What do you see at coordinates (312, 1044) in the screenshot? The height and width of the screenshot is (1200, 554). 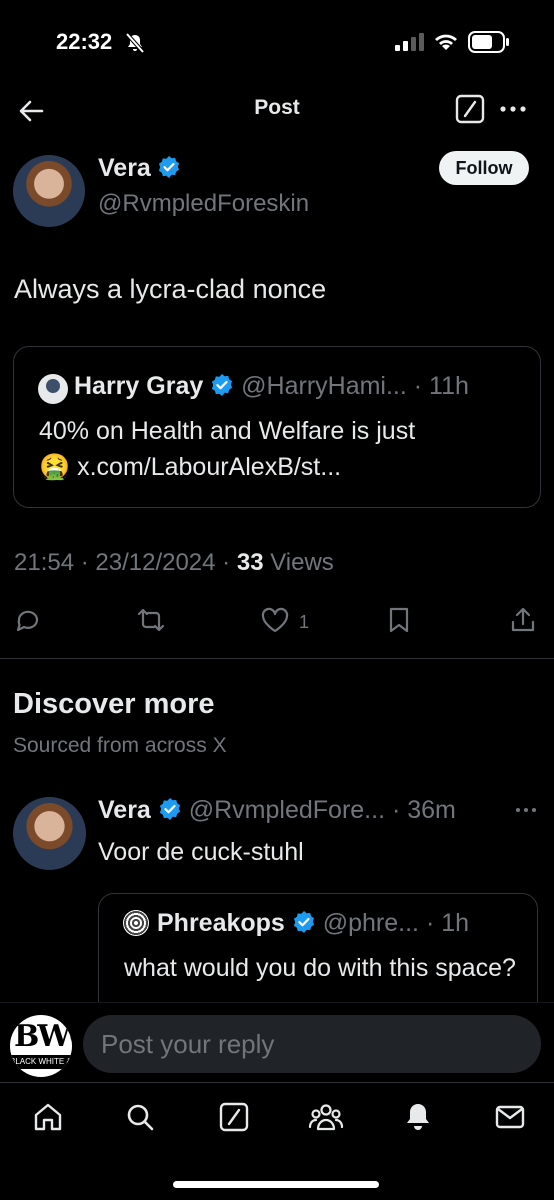 I see `reply-input` at bounding box center [312, 1044].